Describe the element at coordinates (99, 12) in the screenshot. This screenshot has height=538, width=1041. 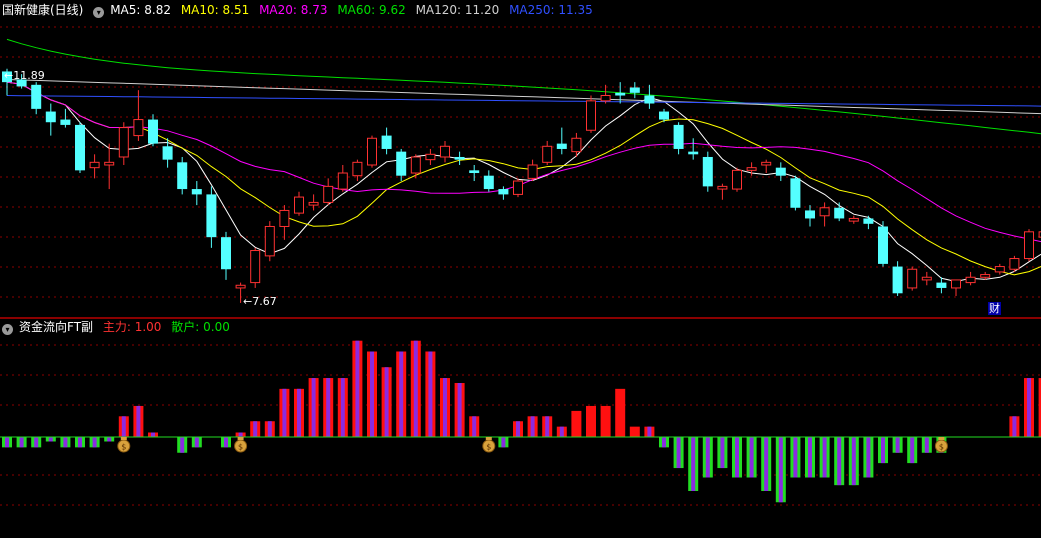
I see `chevron-down-icon: ▾` at that location.